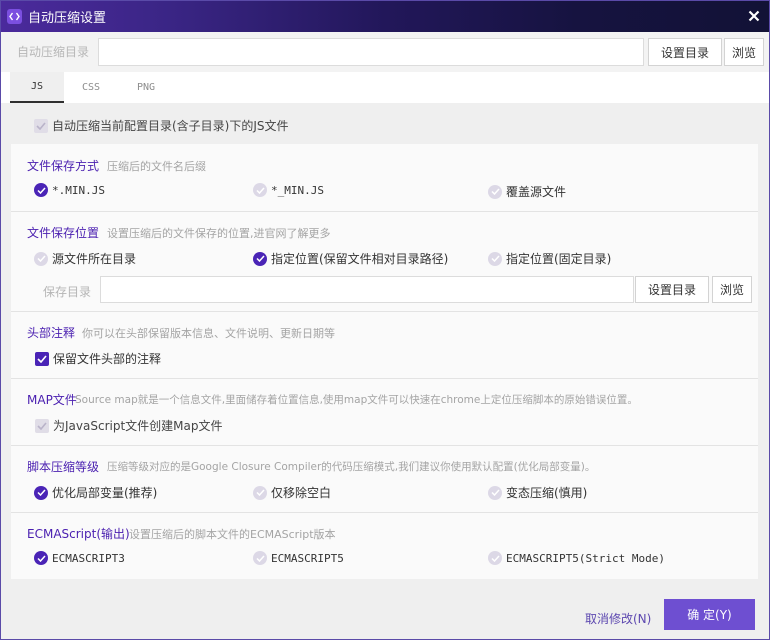  I want to click on header-comment-title: 头部注释, so click(51, 333).